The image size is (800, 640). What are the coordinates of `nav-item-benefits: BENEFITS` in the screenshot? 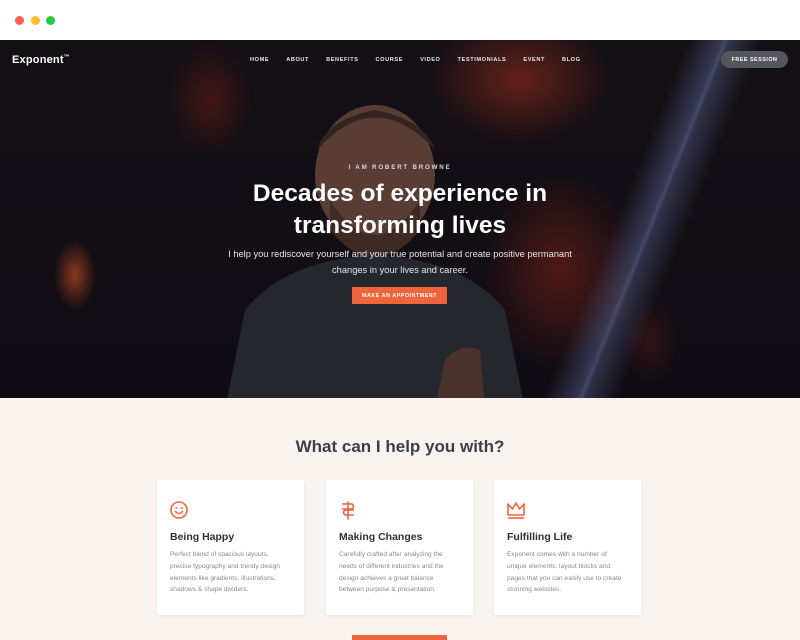 It's located at (342, 60).